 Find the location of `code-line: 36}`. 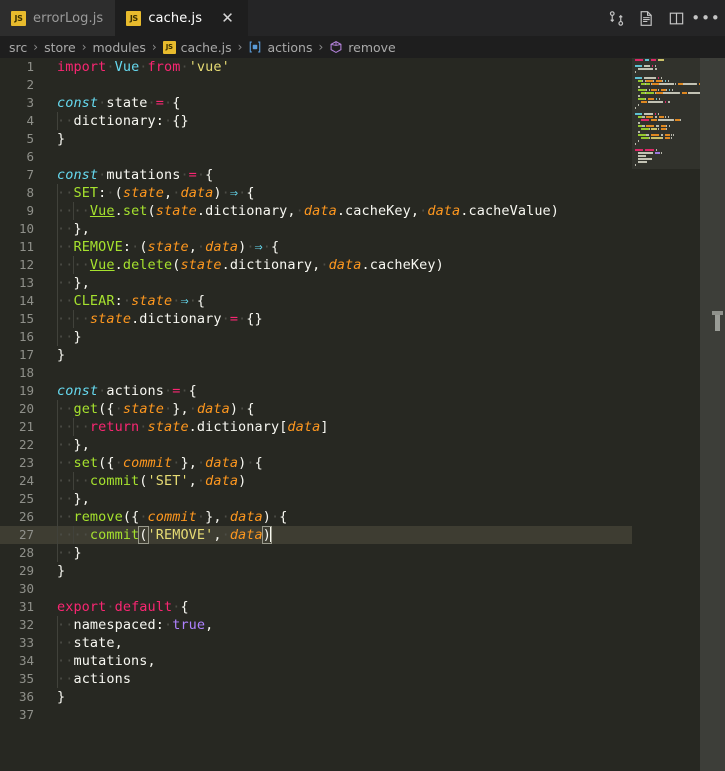

code-line: 36} is located at coordinates (316, 697).